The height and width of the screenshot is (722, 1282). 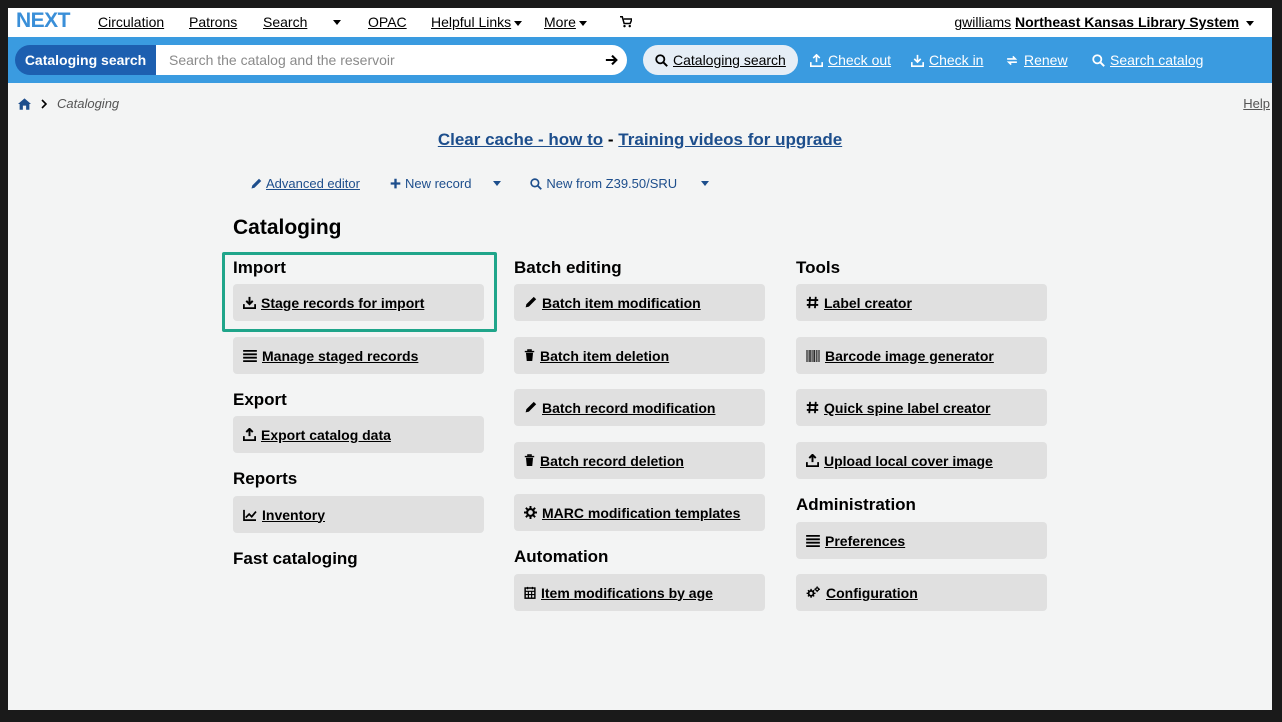 I want to click on inventory-label: Inventory, so click(x=294, y=514).